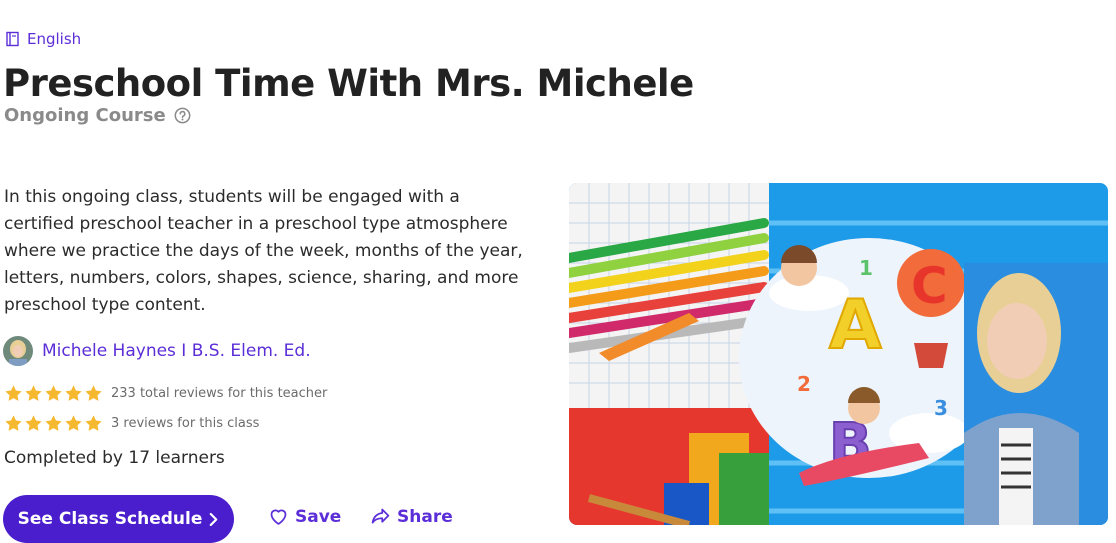  Describe the element at coordinates (941, 408) in the screenshot. I see `svg-text: 3` at that location.